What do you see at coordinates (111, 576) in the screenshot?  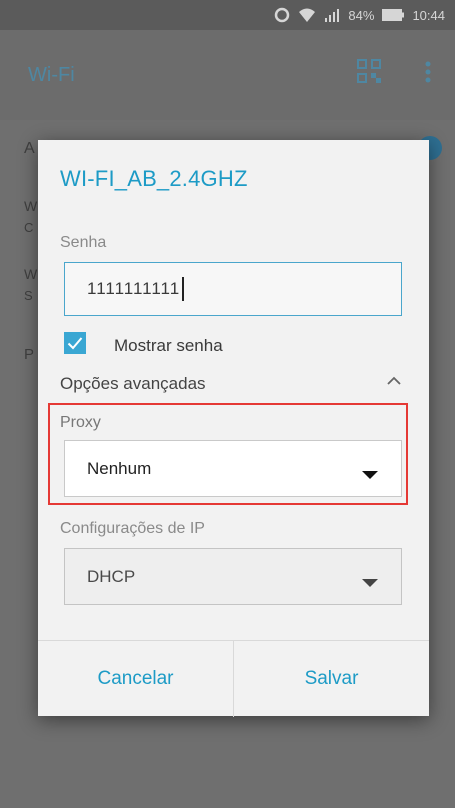 I see `ip-selected-value: DHCP` at bounding box center [111, 576].